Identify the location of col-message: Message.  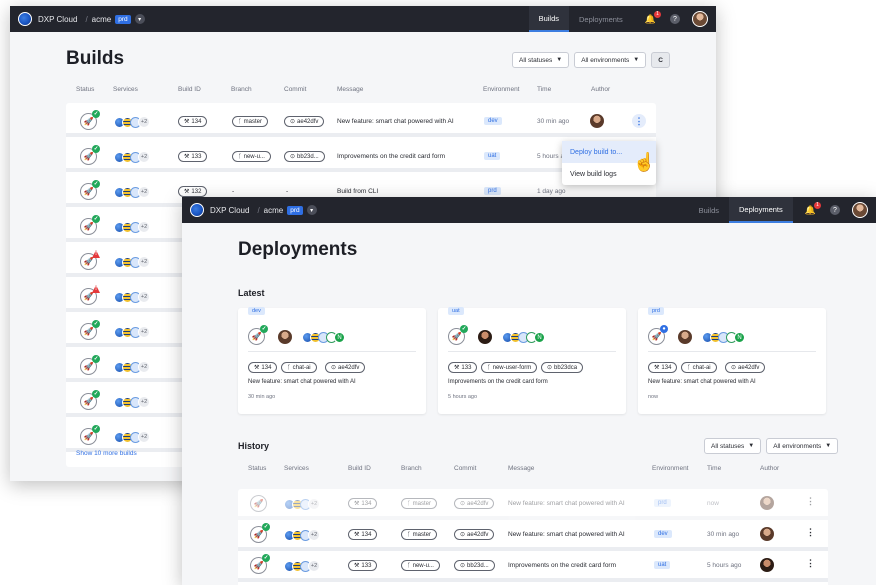
(350, 89).